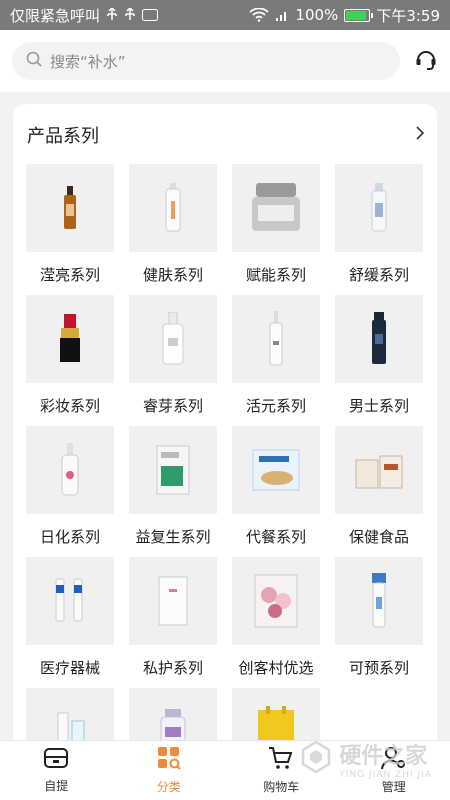 The width and height of the screenshot is (450, 800). Describe the element at coordinates (275, 275) in the screenshot. I see `category-label: 赋能系列` at that location.